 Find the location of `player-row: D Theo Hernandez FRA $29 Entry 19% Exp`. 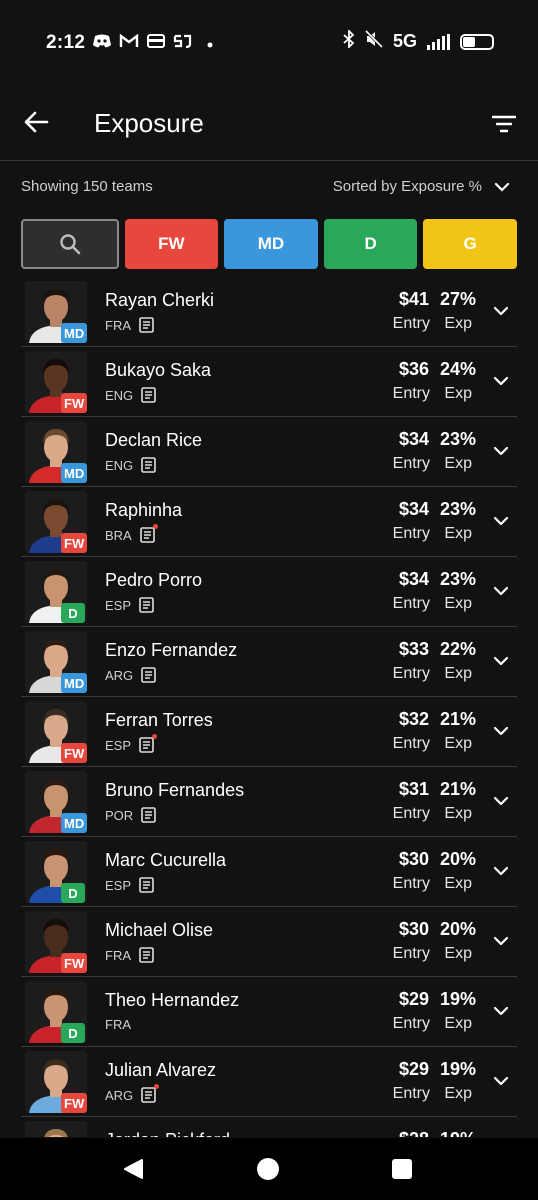

player-row: D Theo Hernandez FRA $29 Entry 19% Exp is located at coordinates (269, 1012).